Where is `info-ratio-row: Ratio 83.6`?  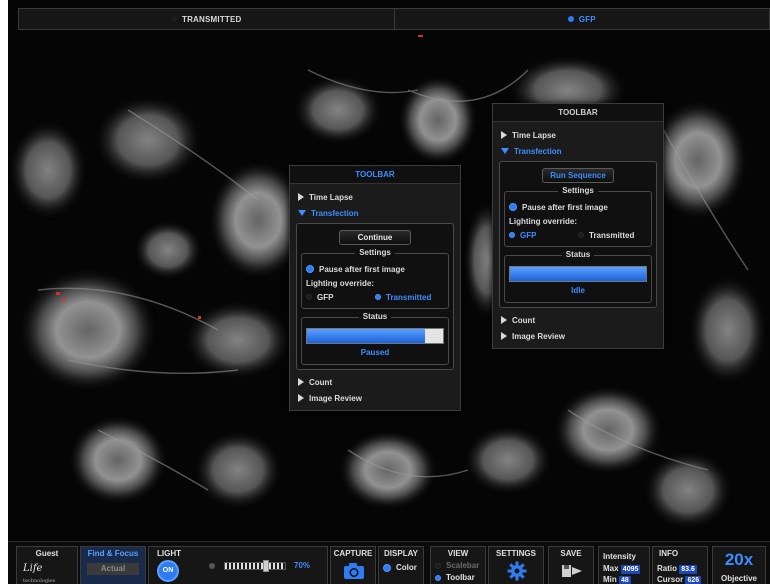 info-ratio-row: Ratio 83.6 is located at coordinates (677, 569).